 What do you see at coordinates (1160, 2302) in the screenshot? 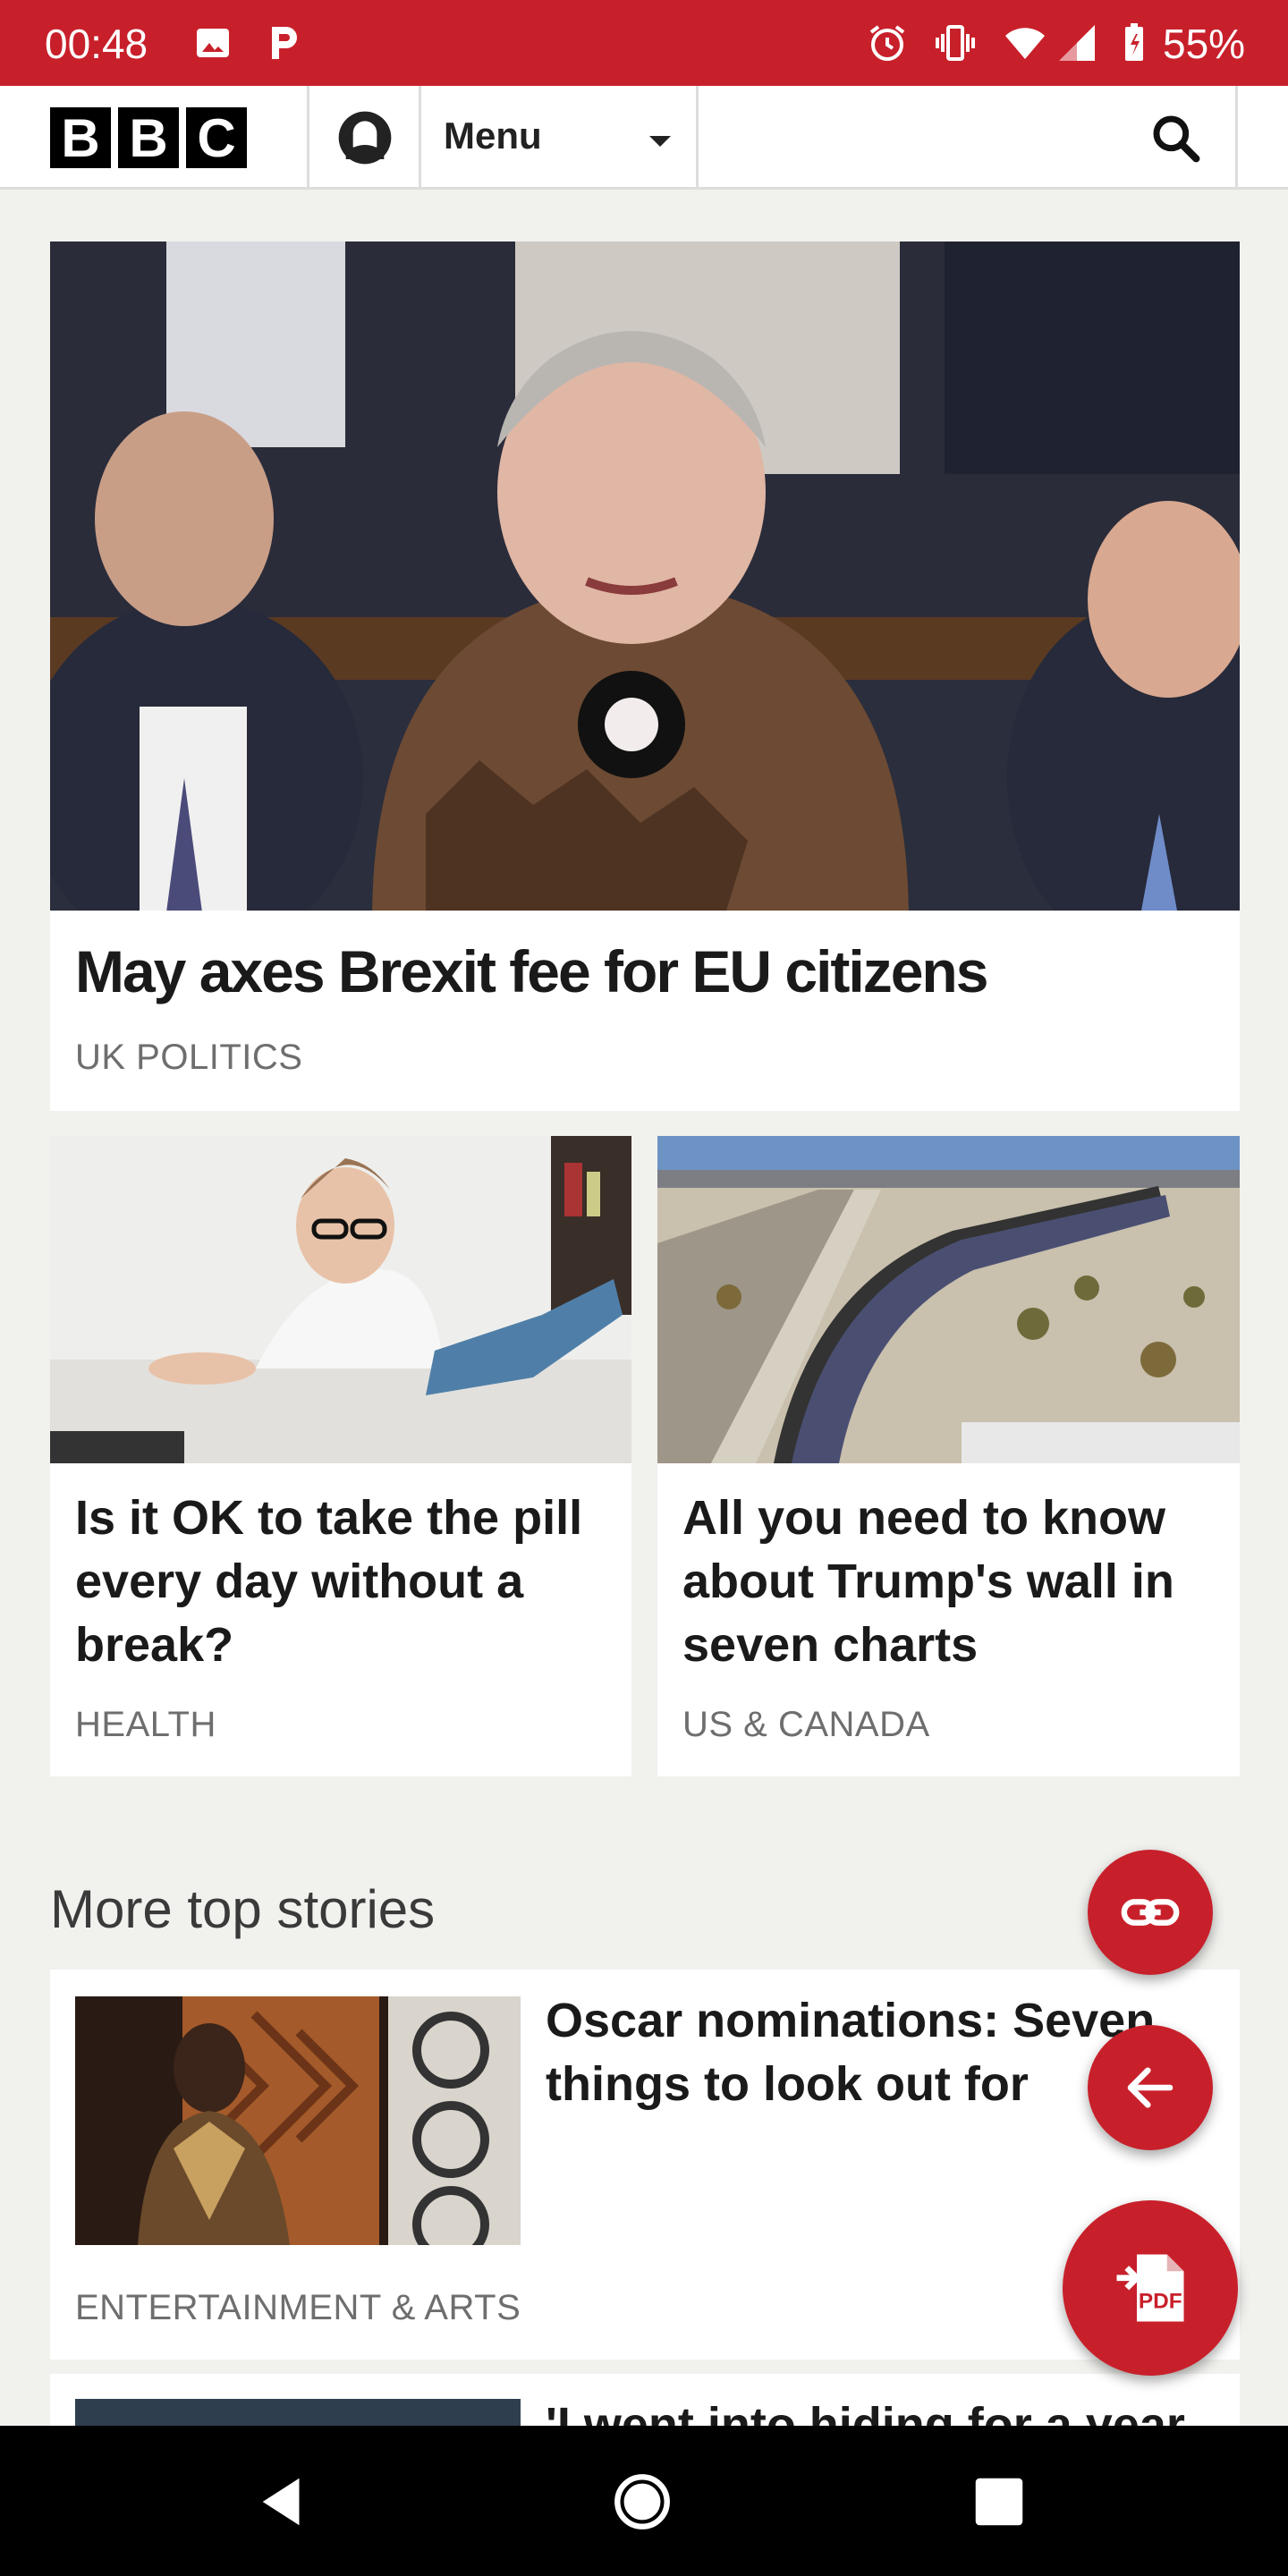
I see `pdf-label: PDF` at bounding box center [1160, 2302].